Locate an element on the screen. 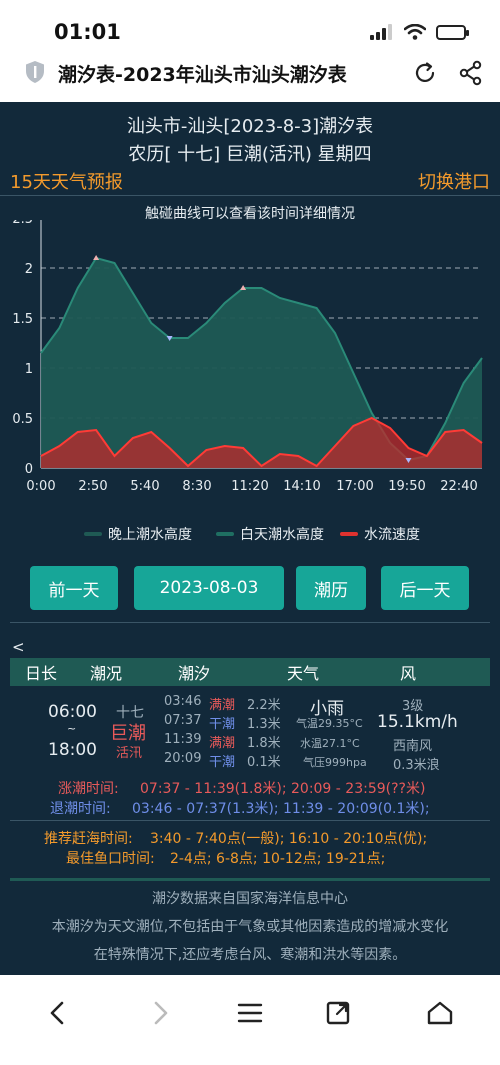 The height and width of the screenshot is (1065, 500). col-tide: 潮汐 is located at coordinates (193, 673).